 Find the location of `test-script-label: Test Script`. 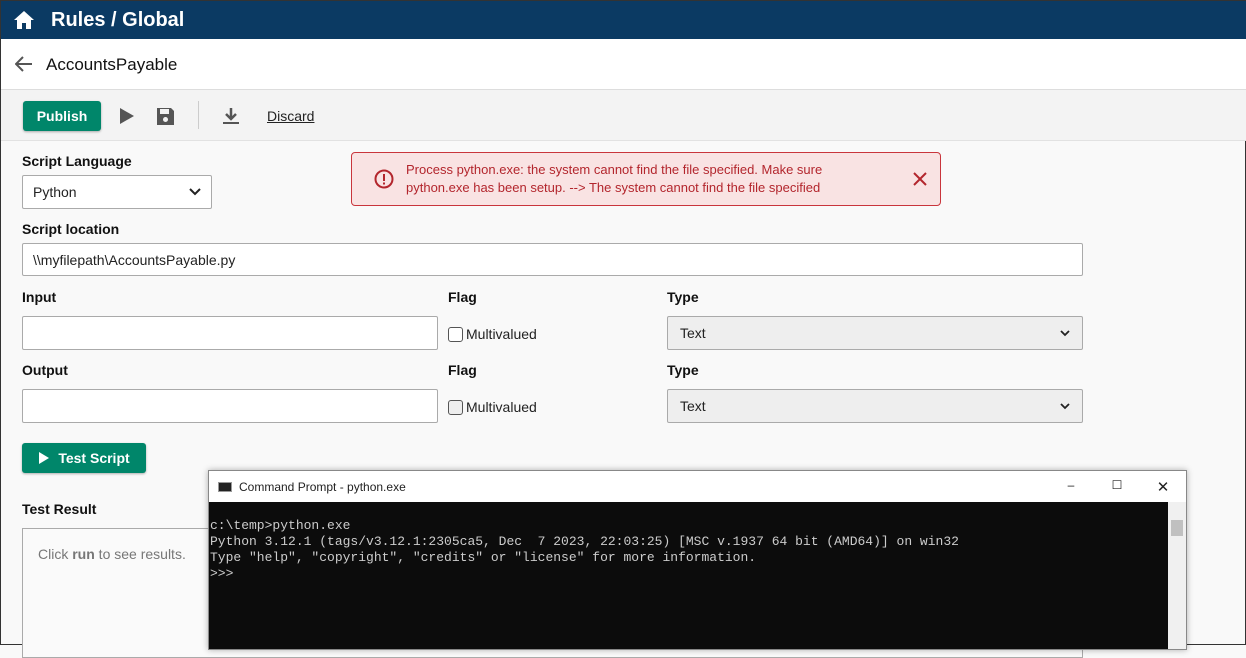

test-script-label: Test Script is located at coordinates (94, 458).